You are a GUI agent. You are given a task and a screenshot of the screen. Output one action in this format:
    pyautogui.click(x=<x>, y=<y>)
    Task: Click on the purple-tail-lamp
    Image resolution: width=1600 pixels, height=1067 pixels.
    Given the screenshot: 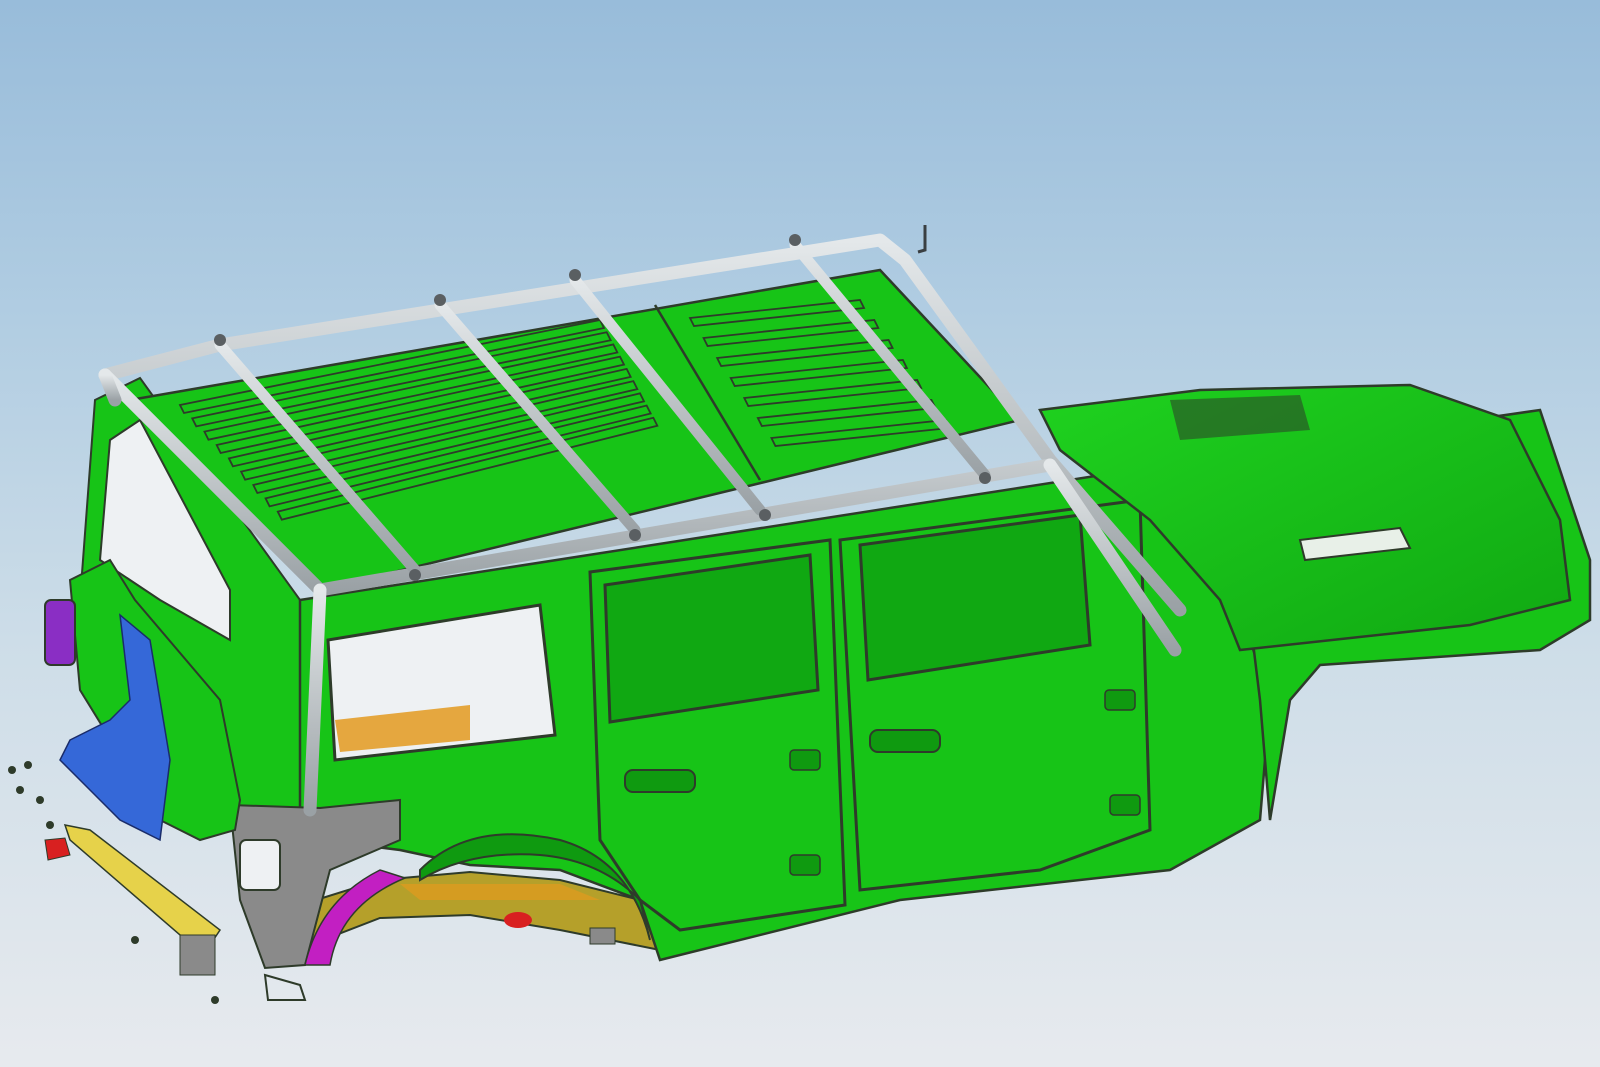 What is the action you would take?
    pyautogui.click(x=60, y=632)
    